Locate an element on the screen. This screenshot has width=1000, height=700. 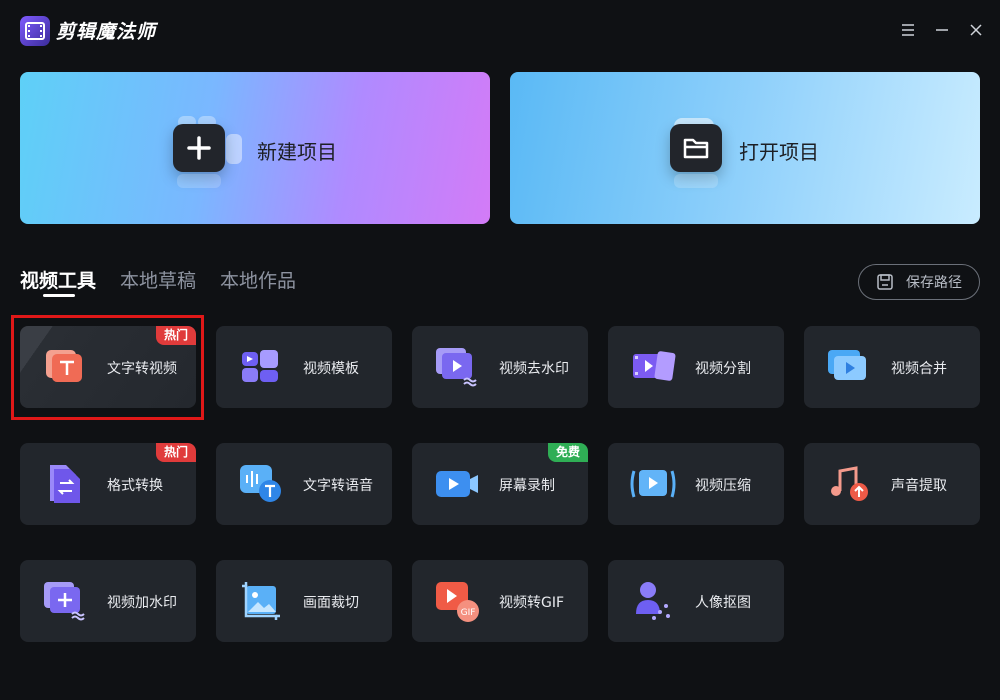
camera-lens is located at coordinates (234, 149).